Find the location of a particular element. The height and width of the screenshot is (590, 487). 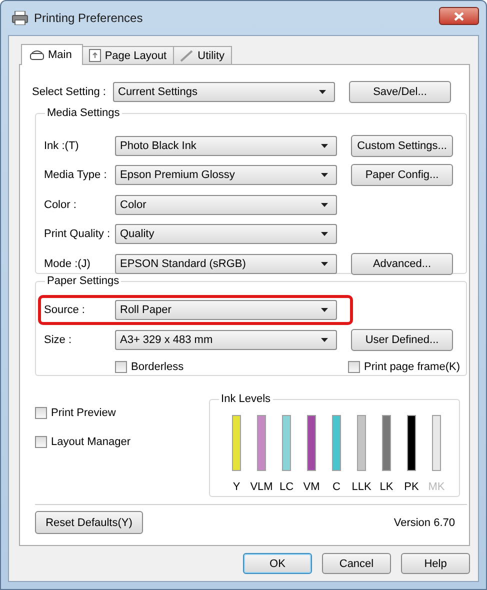

field-label: Print Quality : is located at coordinates (78, 234).